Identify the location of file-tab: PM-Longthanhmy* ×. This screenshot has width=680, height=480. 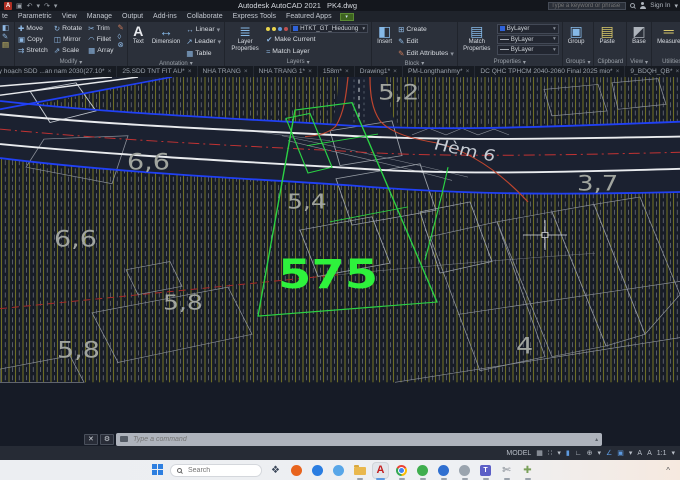
(439, 71).